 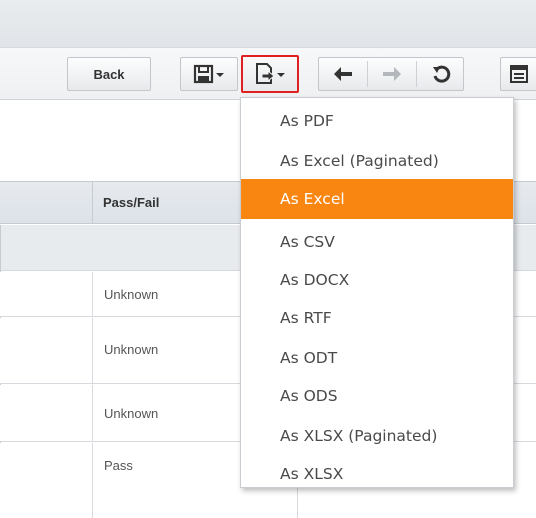 I want to click on reset-button, so click(x=441, y=74).